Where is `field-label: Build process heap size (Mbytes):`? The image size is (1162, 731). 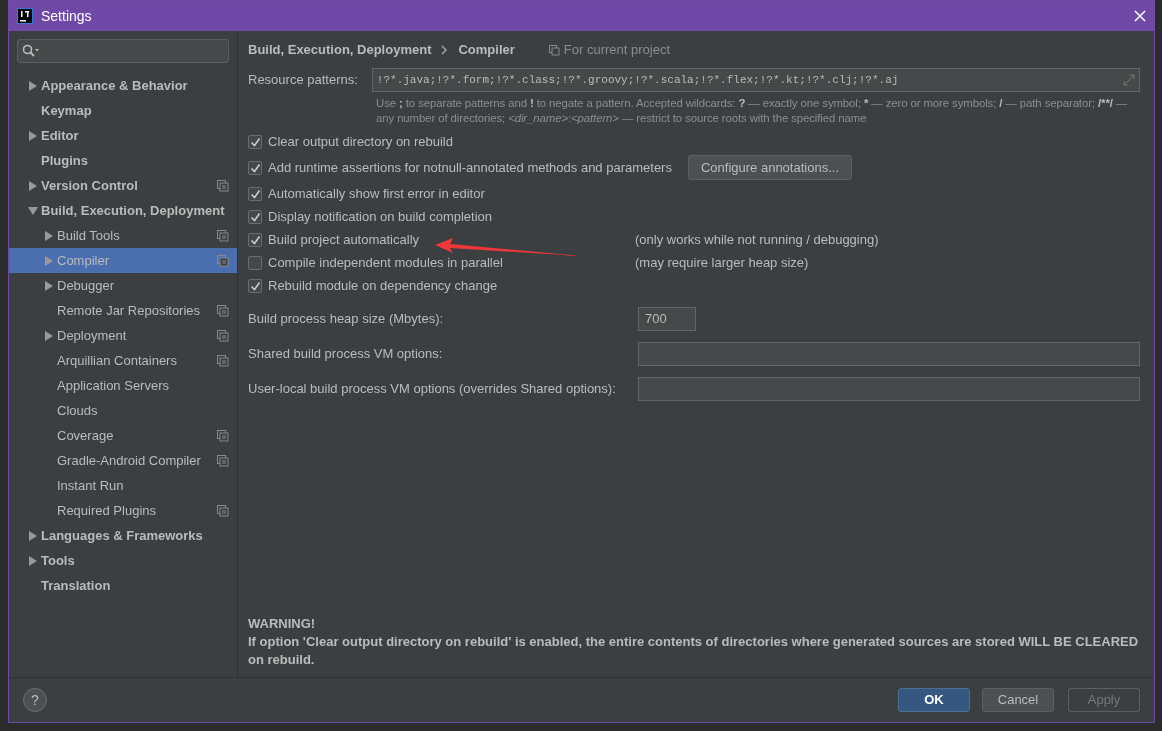
field-label: Build process heap size (Mbytes): is located at coordinates (346, 318).